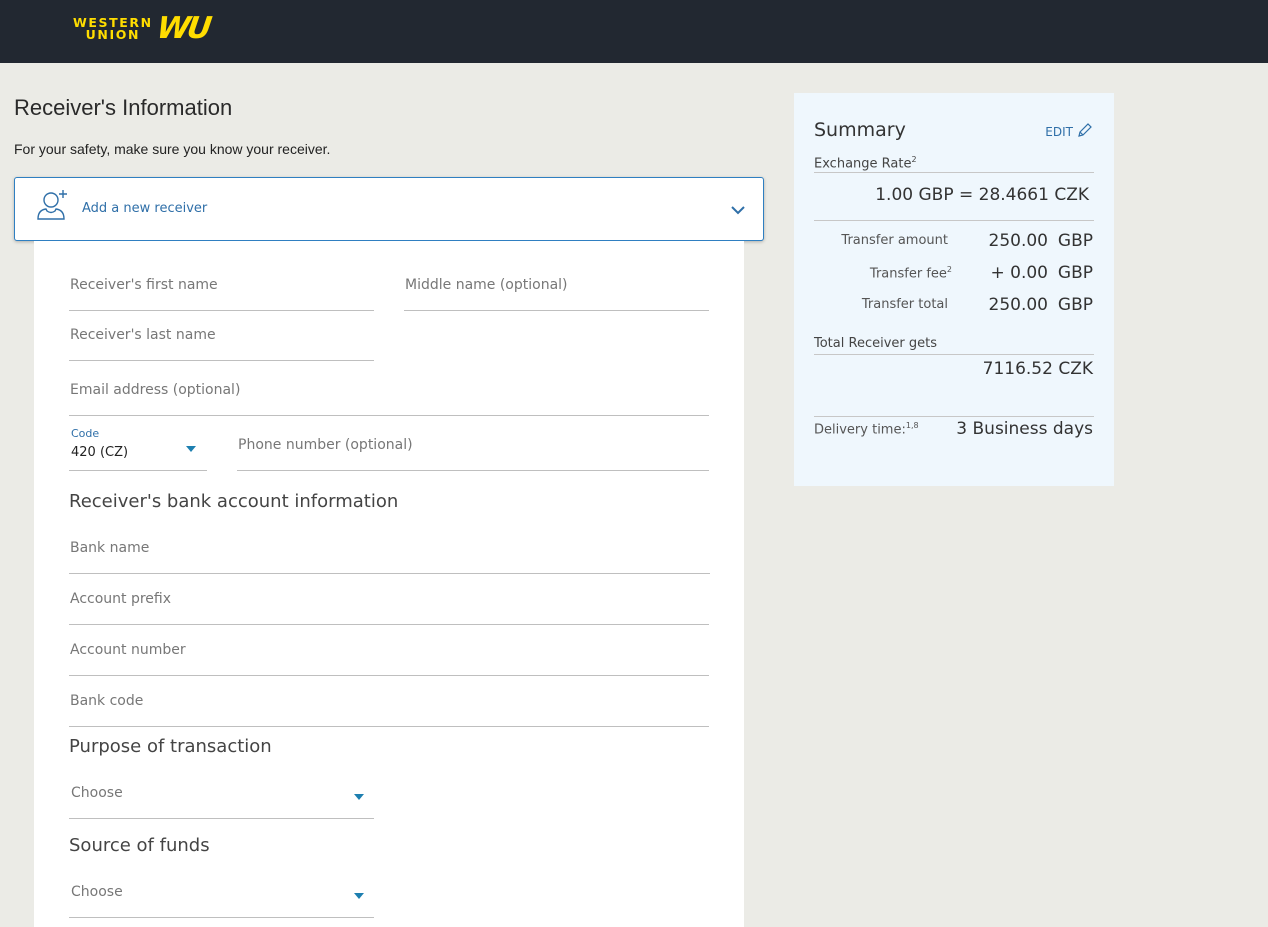 This screenshot has width=1268, height=927. Describe the element at coordinates (97, 793) in the screenshot. I see `purpose-value: Choose` at that location.